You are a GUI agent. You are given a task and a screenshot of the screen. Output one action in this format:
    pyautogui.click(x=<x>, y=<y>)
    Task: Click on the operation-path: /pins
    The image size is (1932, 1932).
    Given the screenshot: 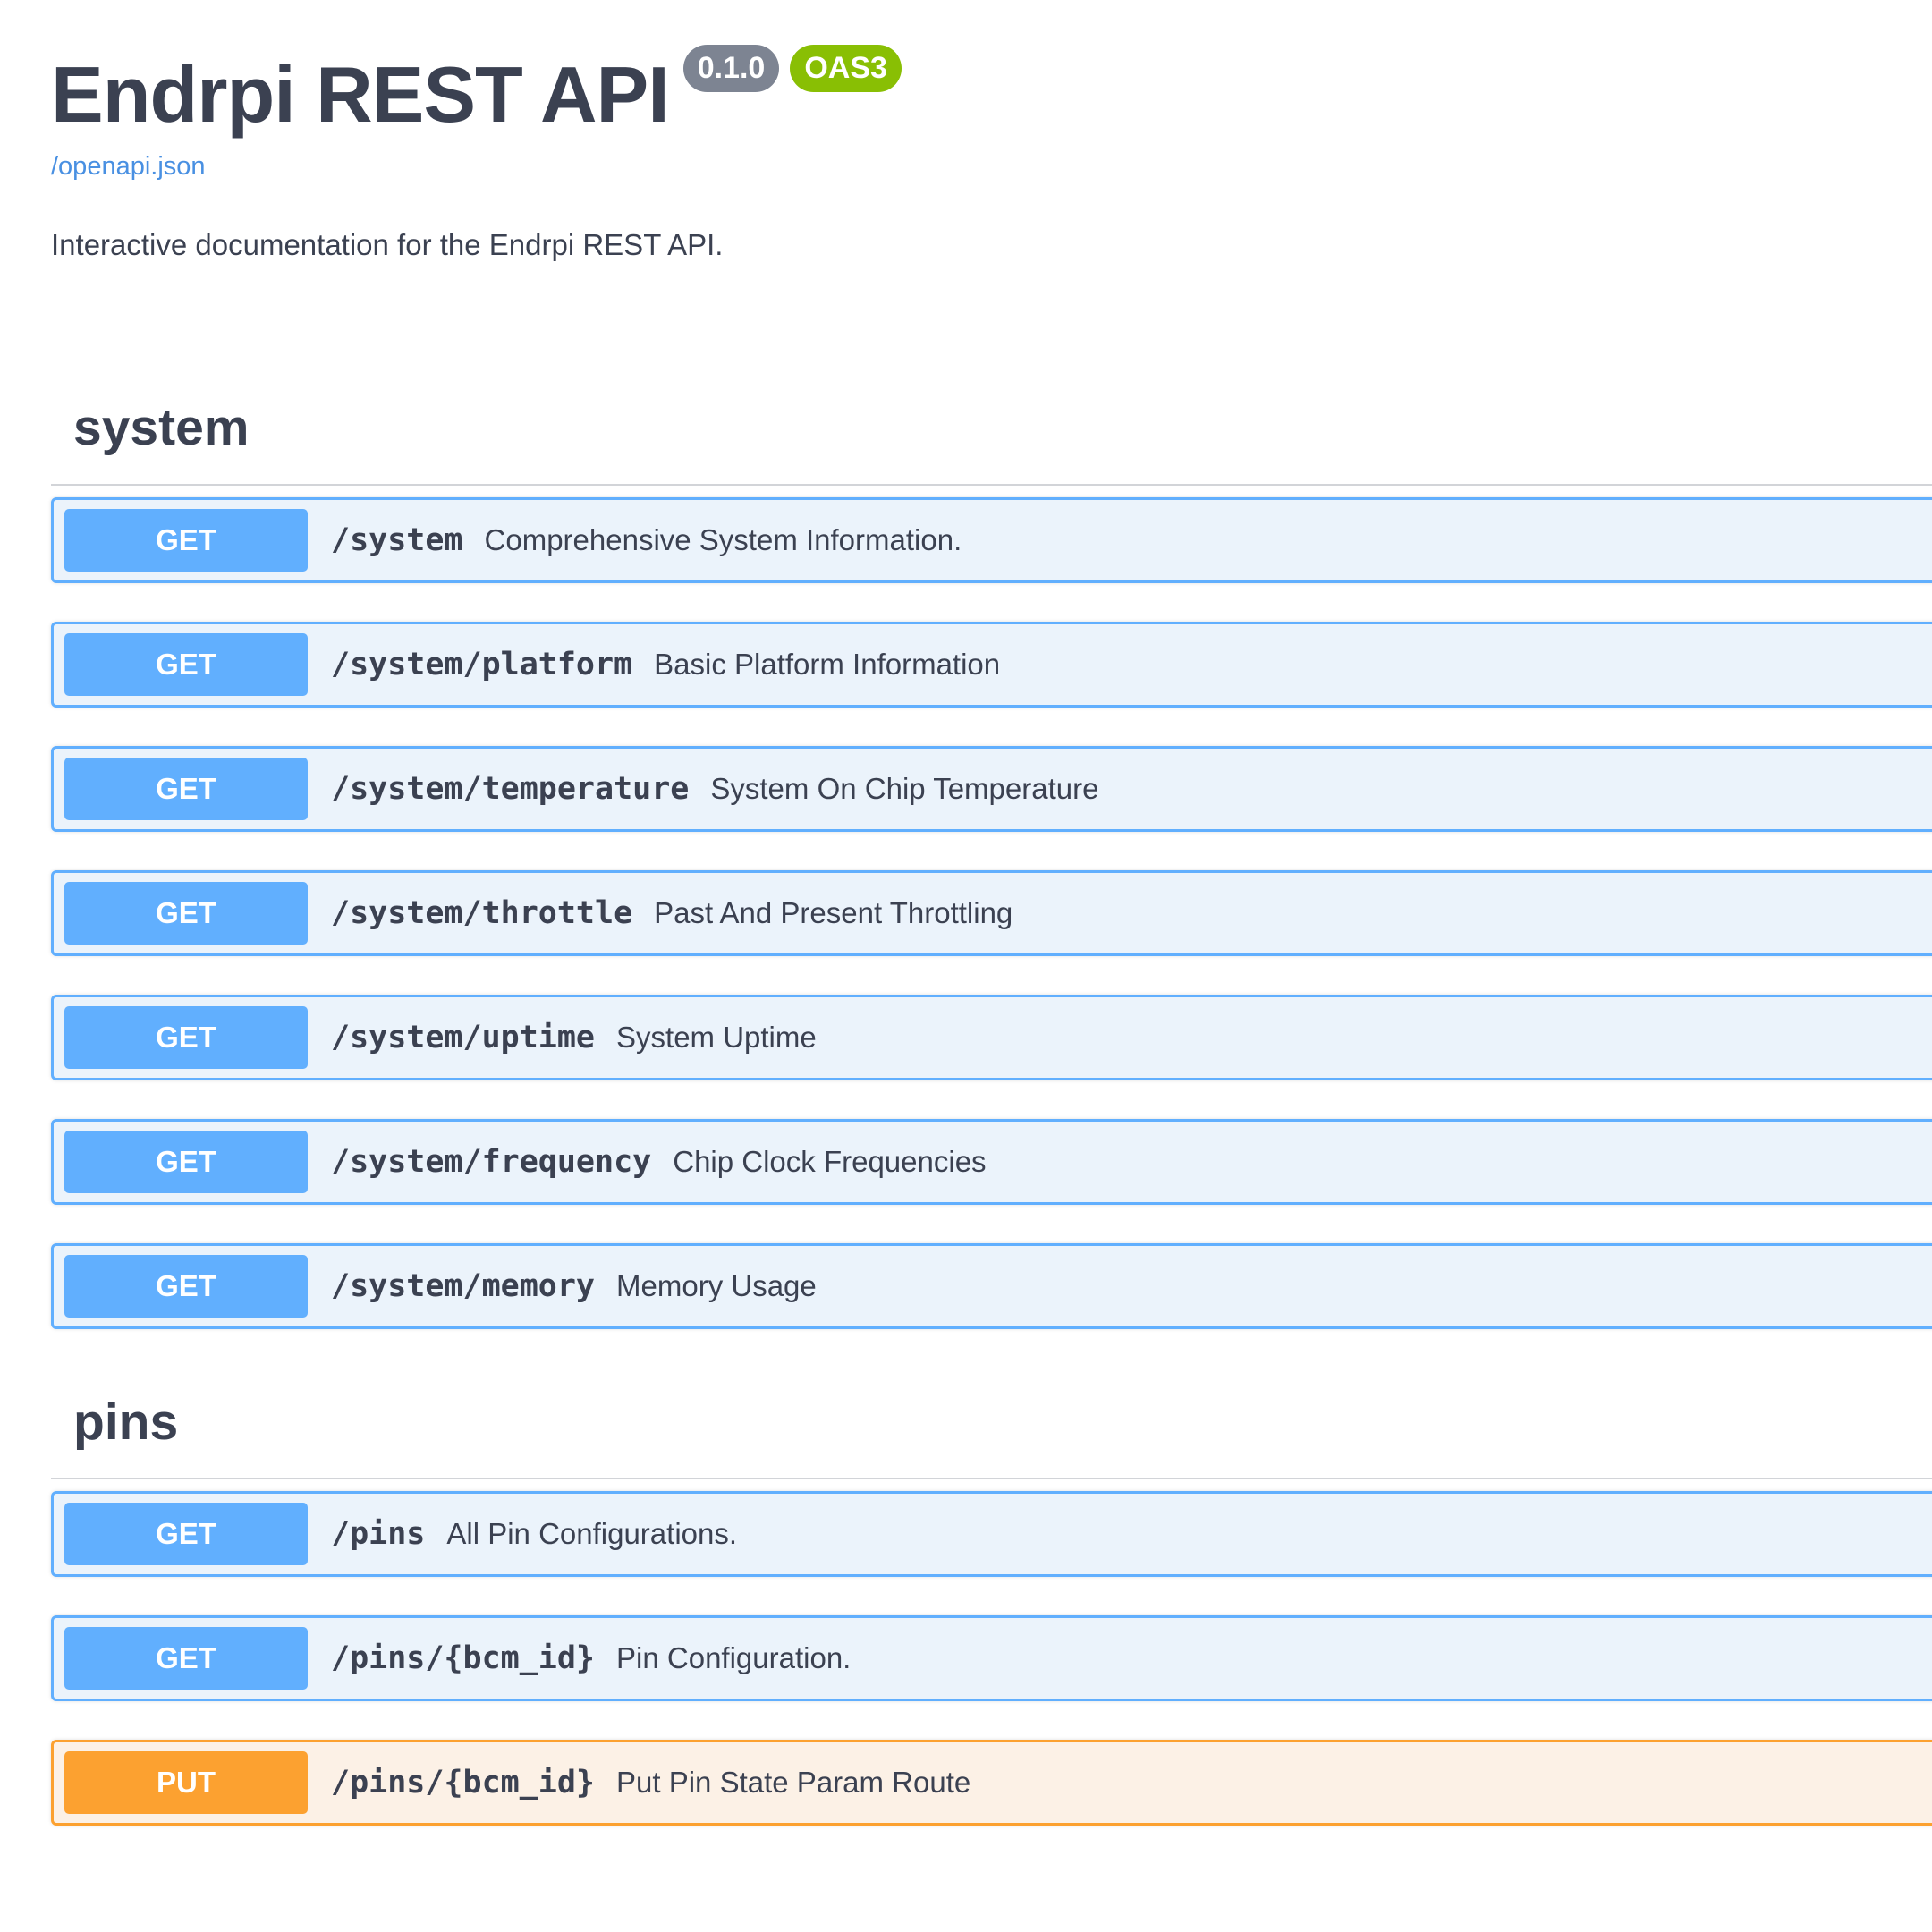 What is the action you would take?
    pyautogui.click(x=378, y=1534)
    